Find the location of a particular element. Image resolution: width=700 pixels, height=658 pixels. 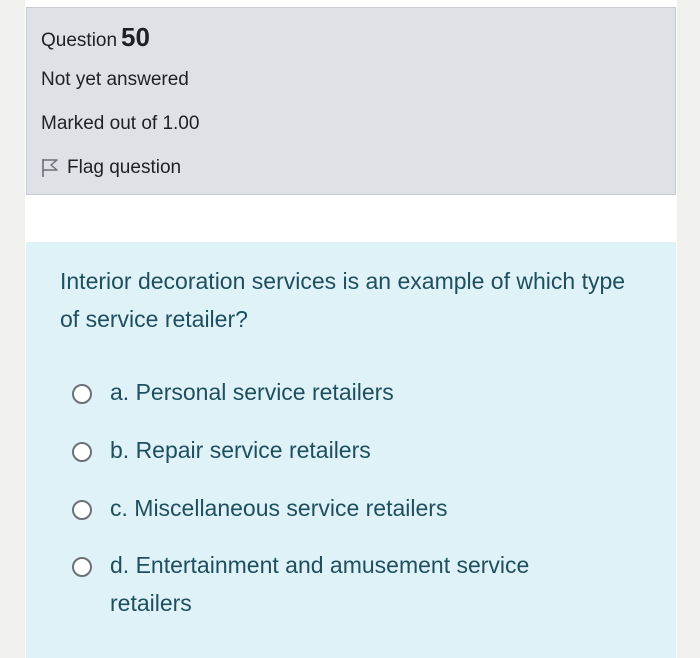

question-state: Not yet answered is located at coordinates (115, 79).